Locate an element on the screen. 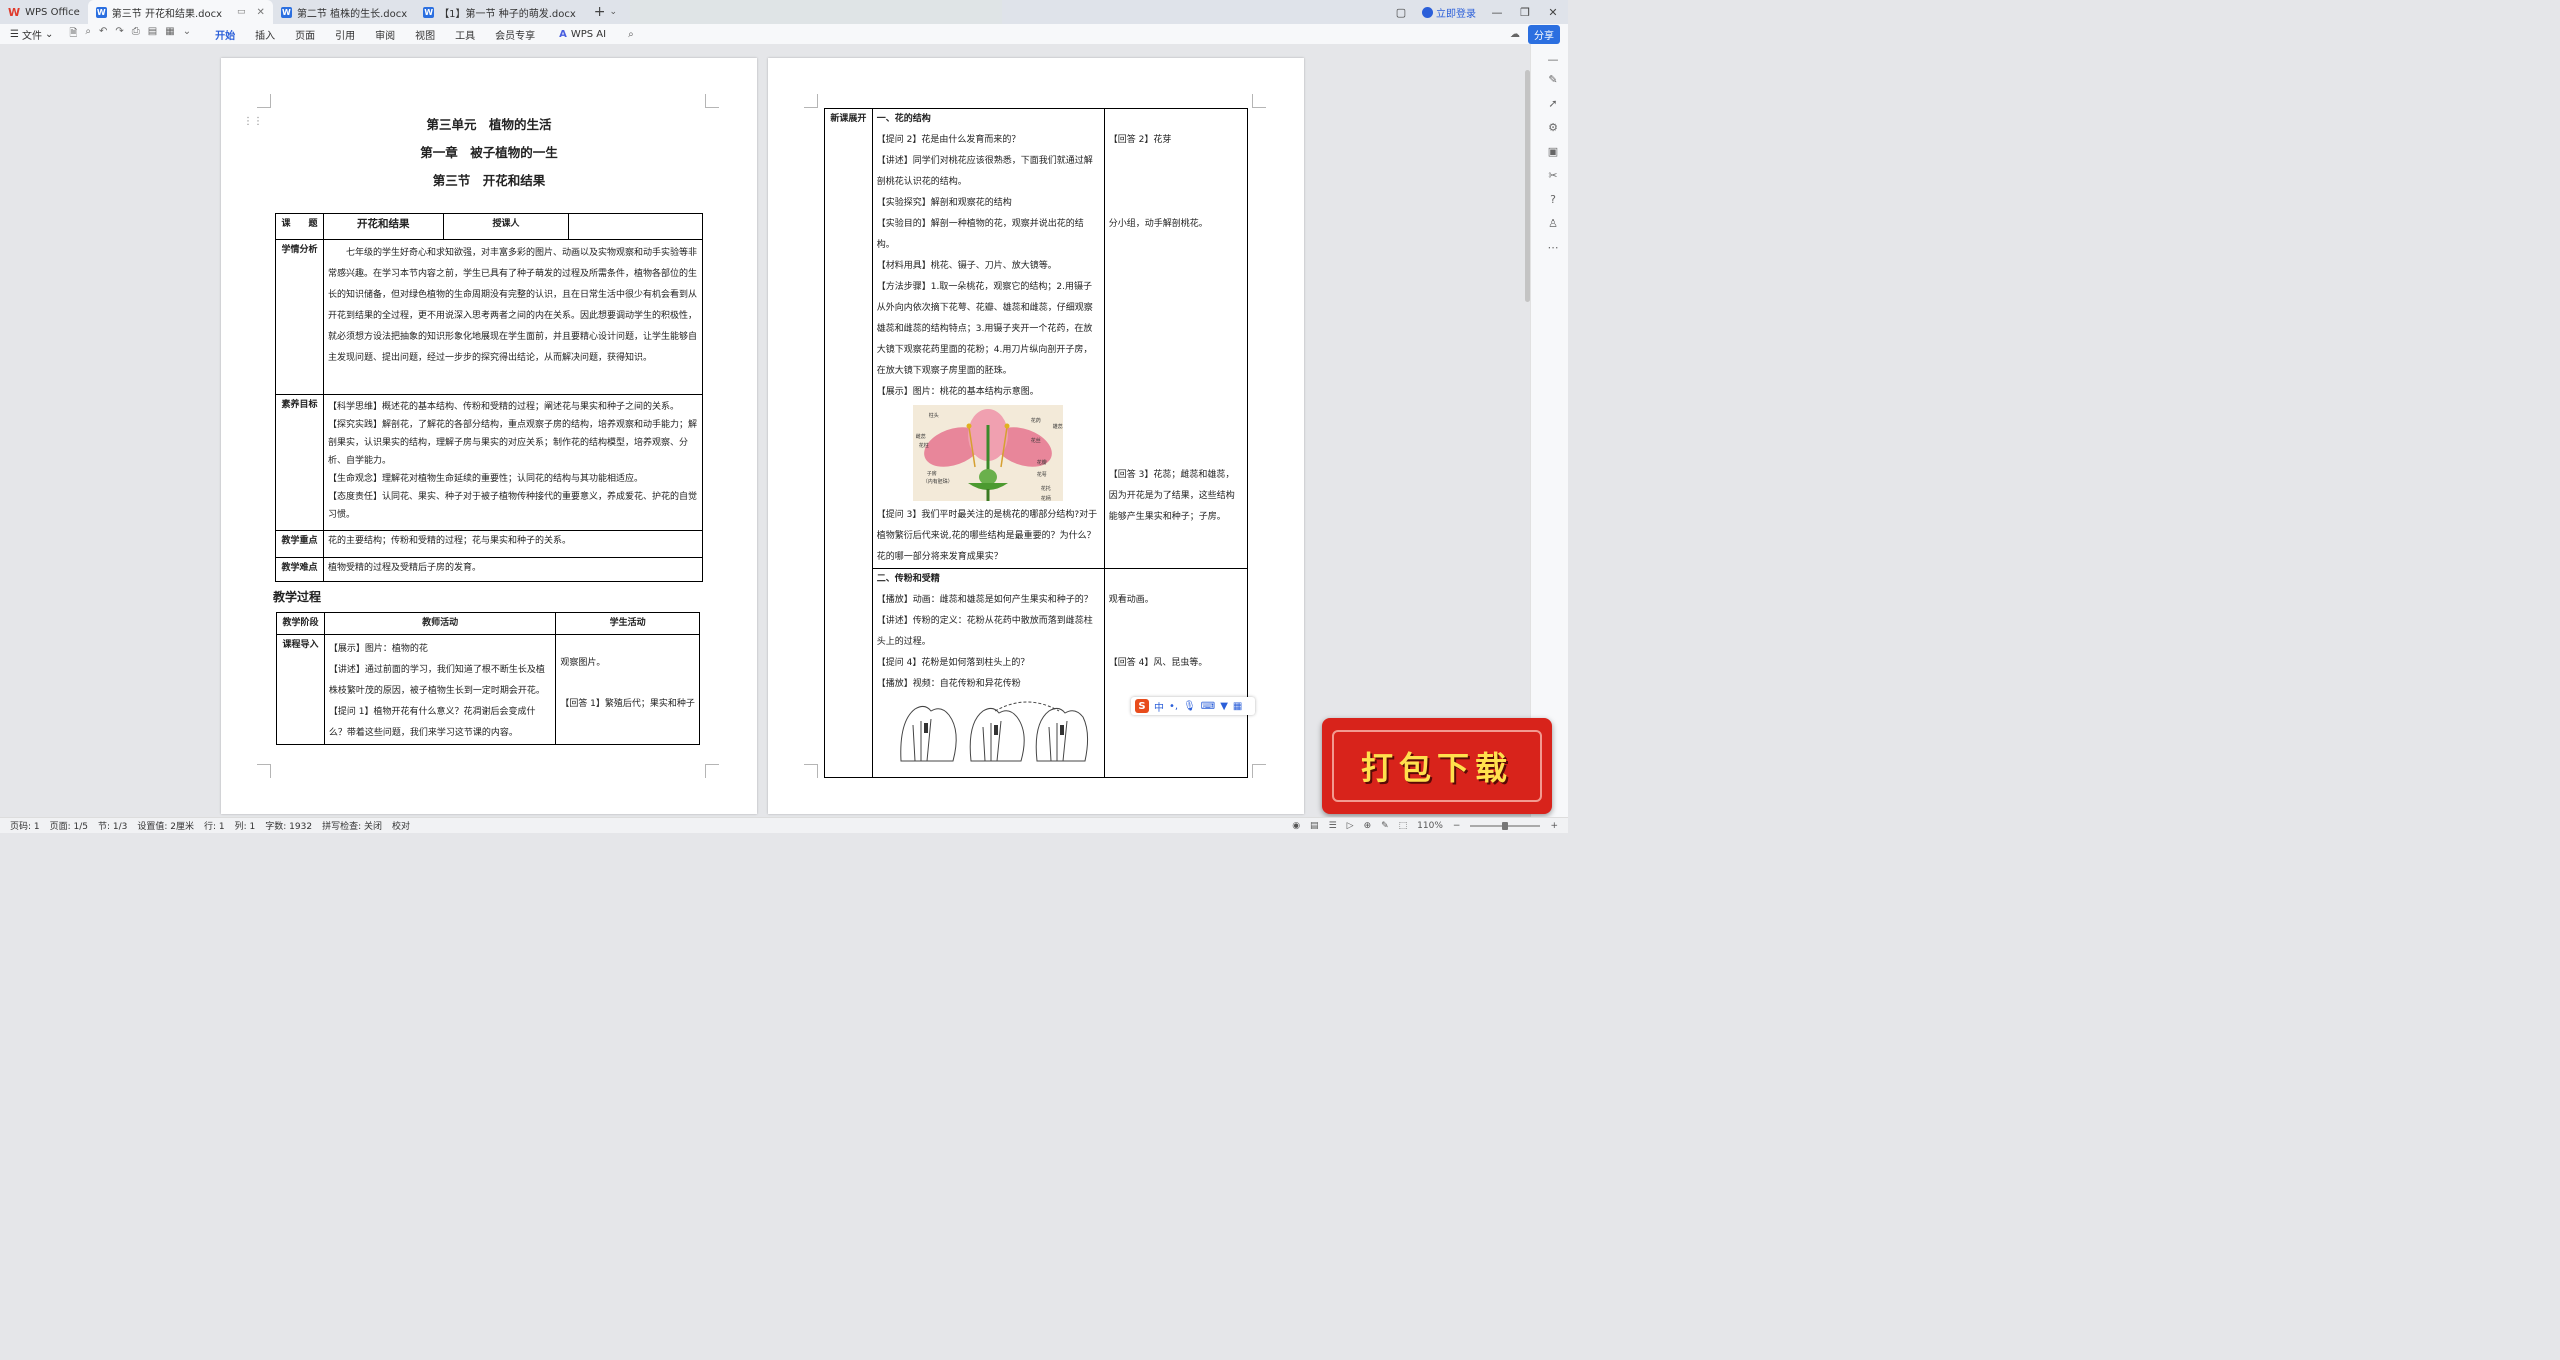 The width and height of the screenshot is (2560, 1360). difficult-points-text: 植物受精的过程及受精后子房的发育。 is located at coordinates (513, 569).